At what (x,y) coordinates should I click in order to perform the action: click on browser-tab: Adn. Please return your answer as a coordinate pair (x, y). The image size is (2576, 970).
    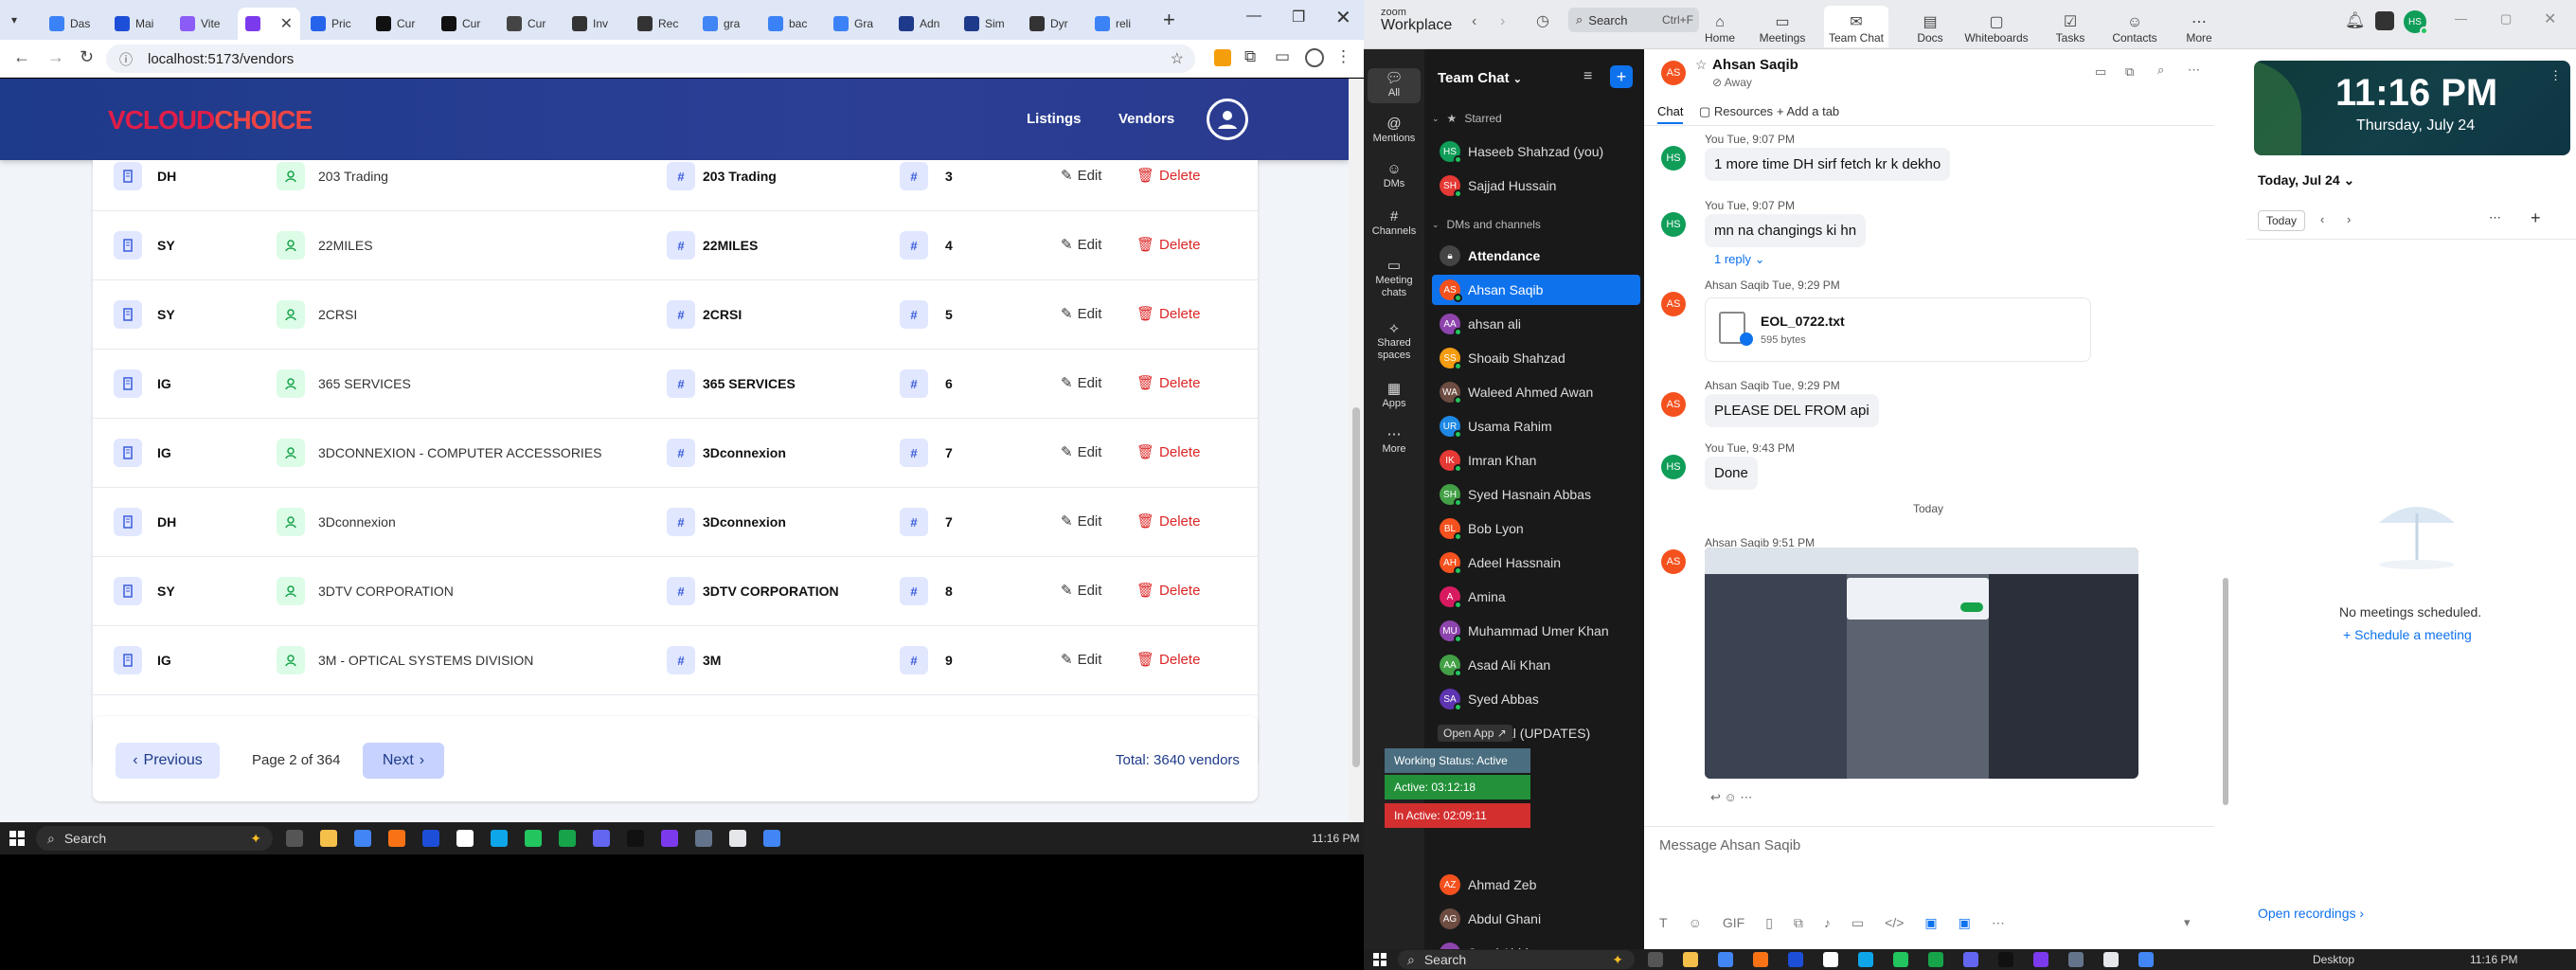
    Looking at the image, I should click on (922, 24).